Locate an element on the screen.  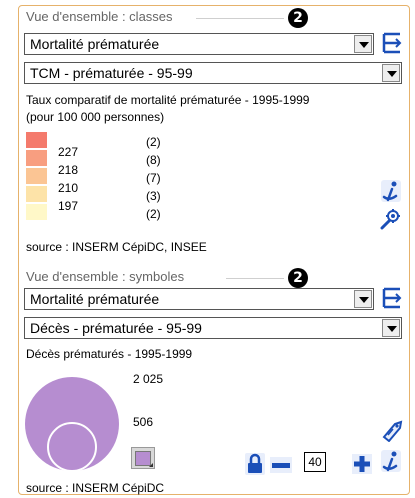
lock-icon is located at coordinates (255, 466).